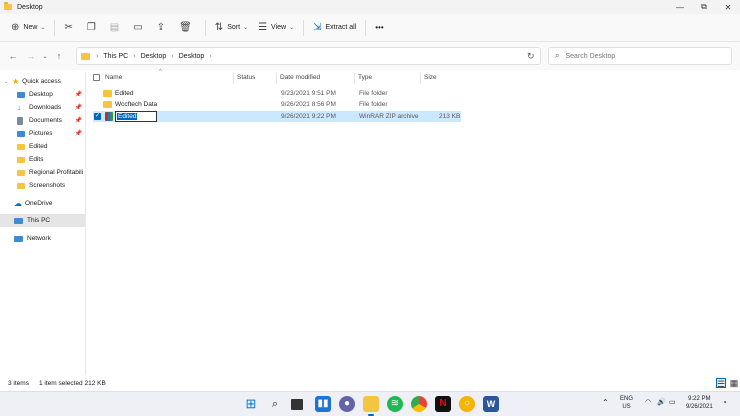  I want to click on sidebar-item-screenshots: Screenshots, so click(42, 185).